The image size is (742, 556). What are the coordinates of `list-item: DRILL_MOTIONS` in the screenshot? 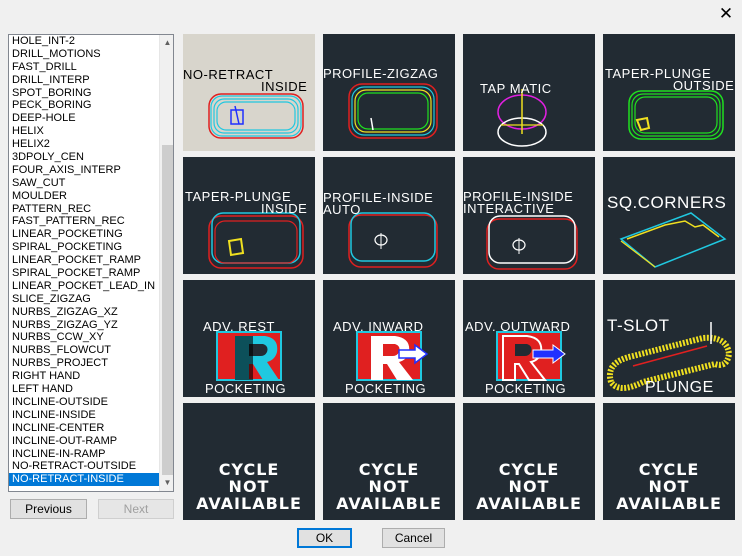 It's located at (84, 54).